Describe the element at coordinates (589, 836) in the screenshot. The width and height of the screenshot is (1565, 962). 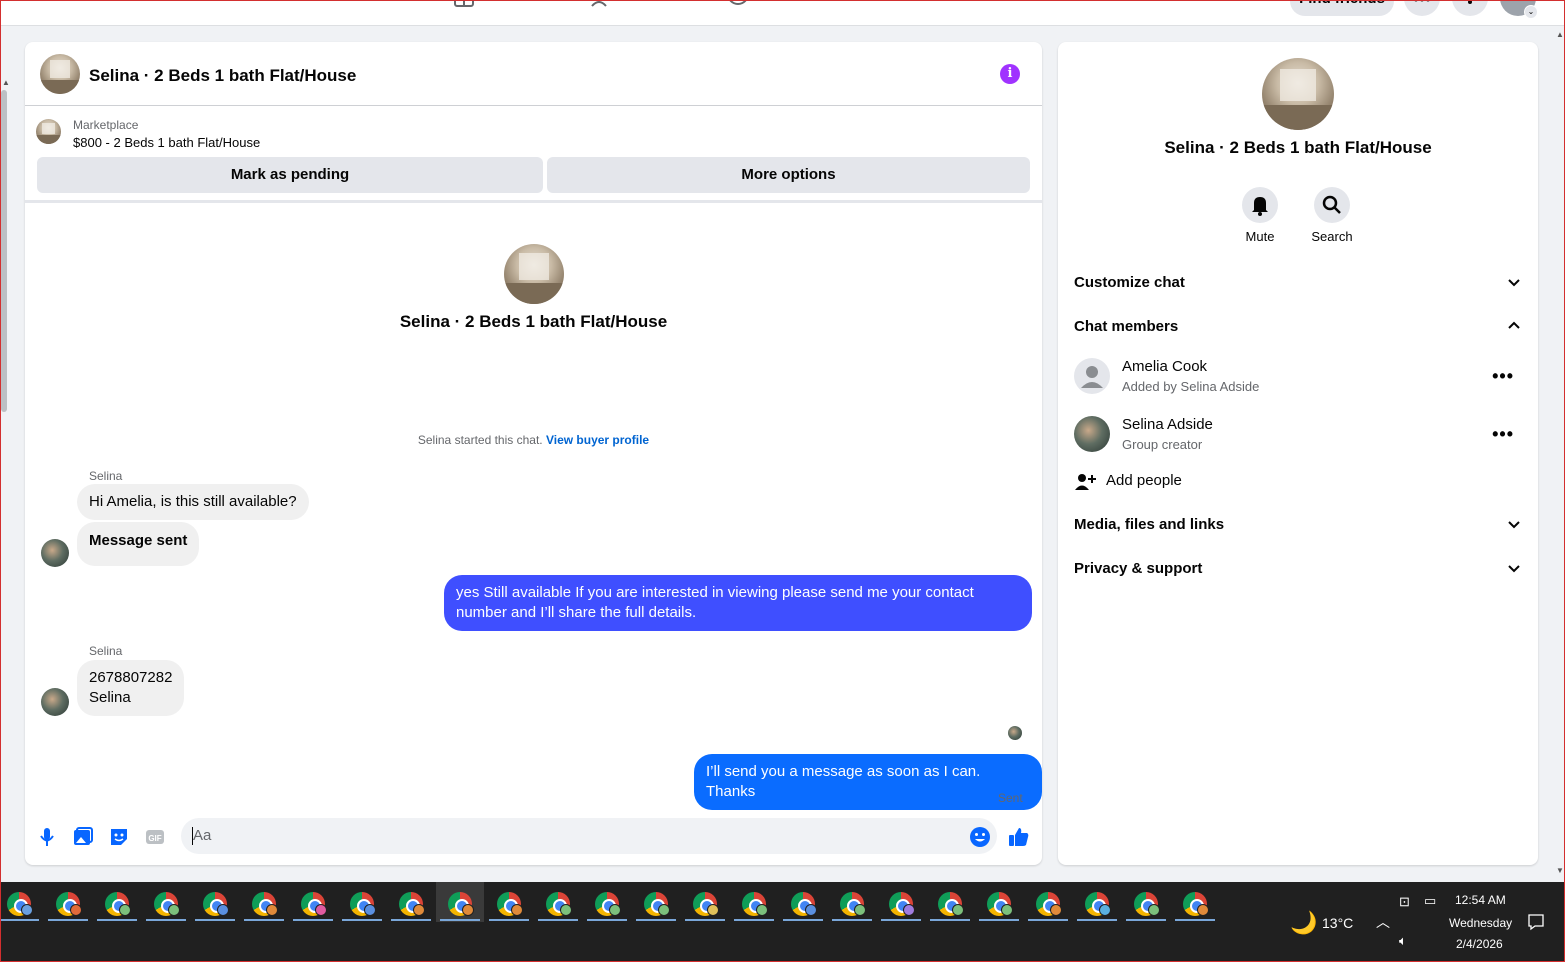
I see `message-input: Aa` at that location.